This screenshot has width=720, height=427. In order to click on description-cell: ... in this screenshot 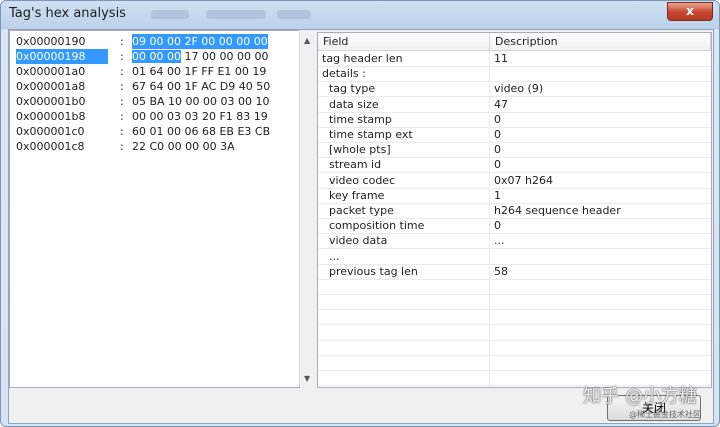, I will do `click(499, 241)`.